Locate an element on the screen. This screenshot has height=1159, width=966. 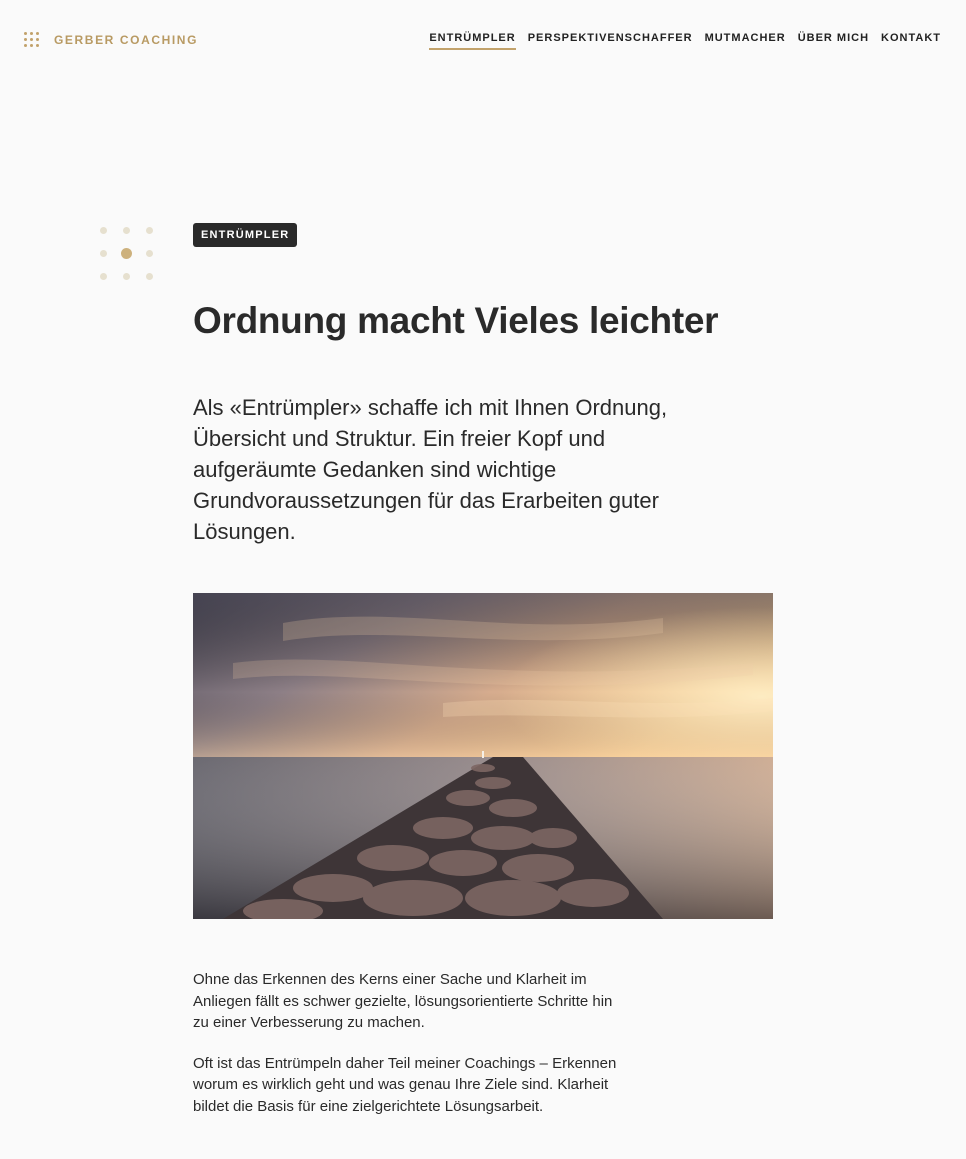
nav-item-ueber-mich: ÜBER MICH is located at coordinates (833, 41).